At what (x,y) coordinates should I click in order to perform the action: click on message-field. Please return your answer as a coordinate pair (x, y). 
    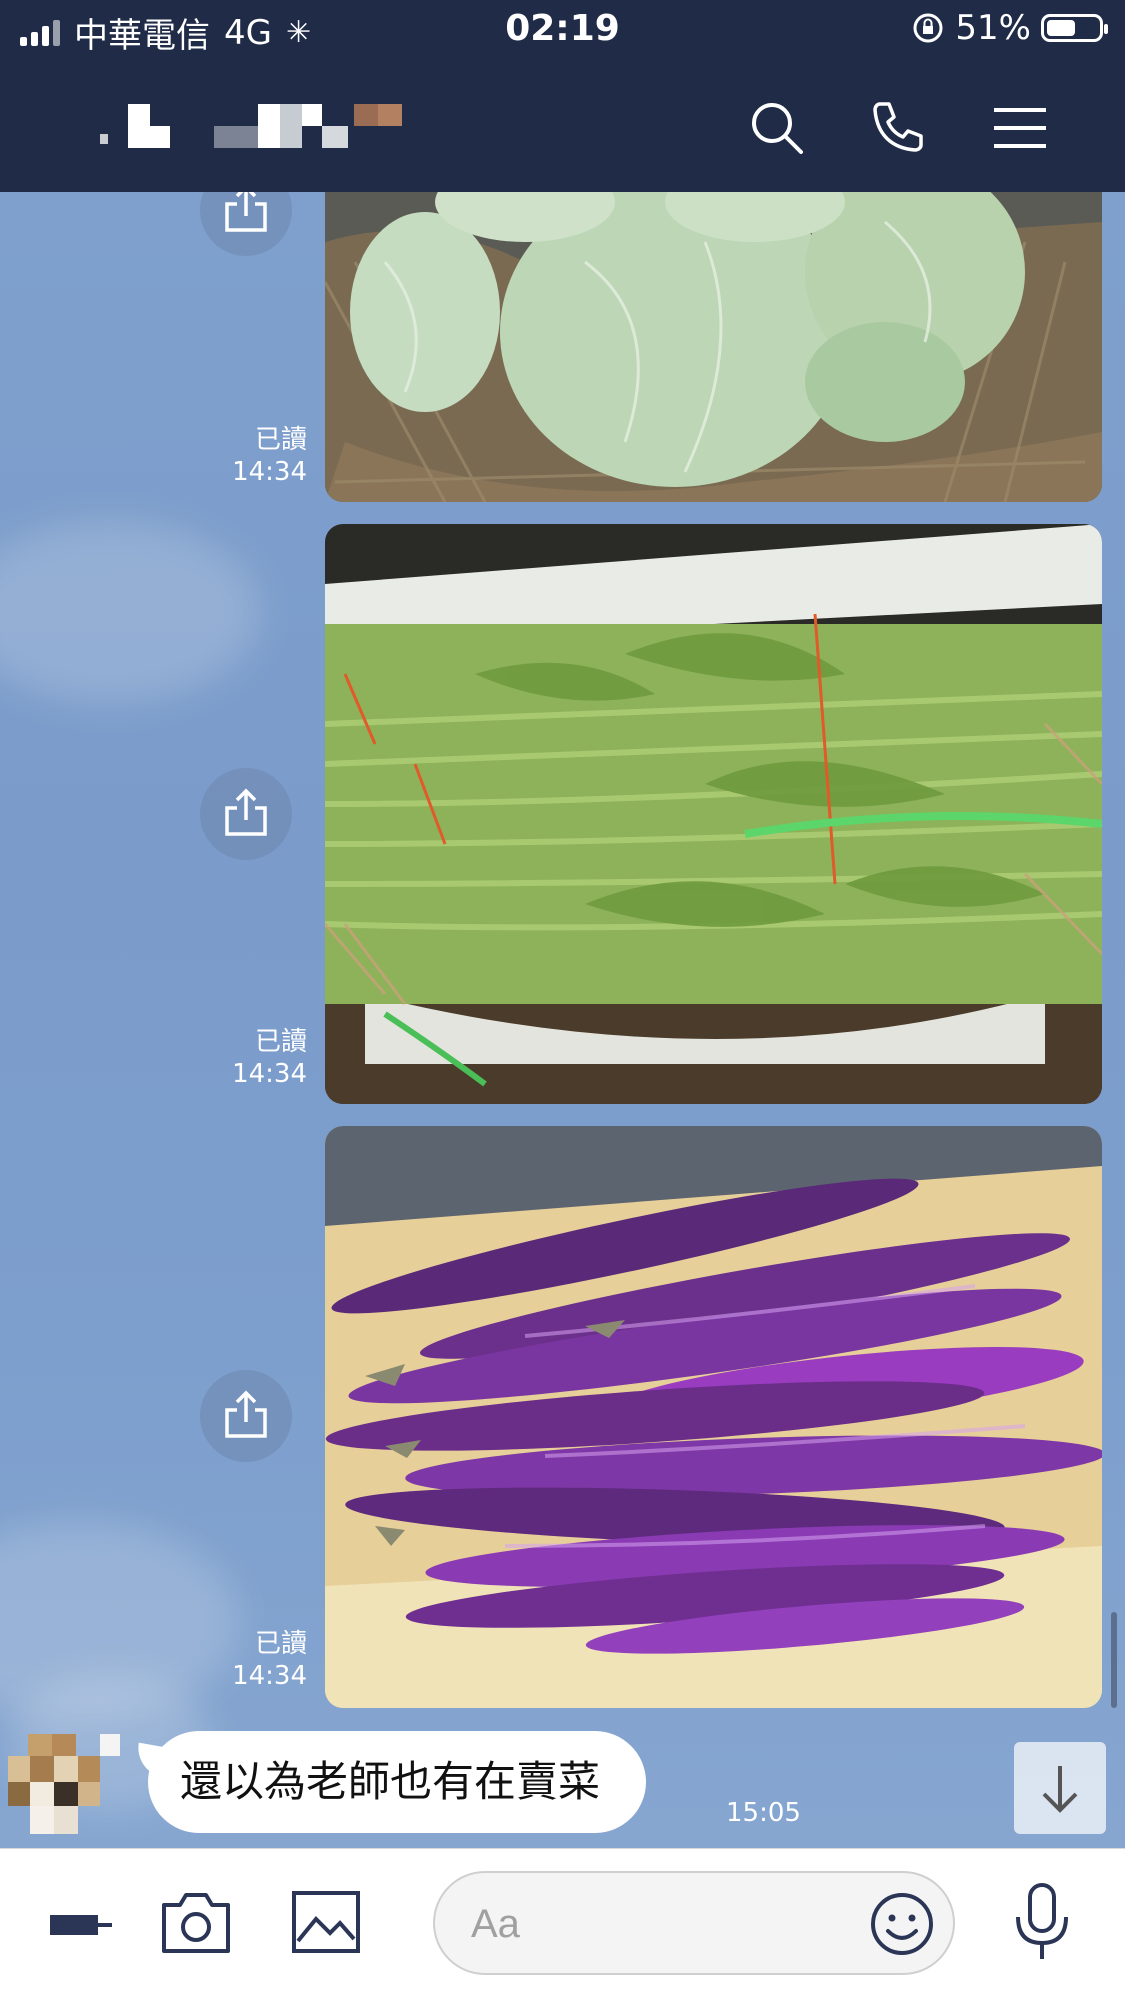
    Looking at the image, I should click on (694, 1923).